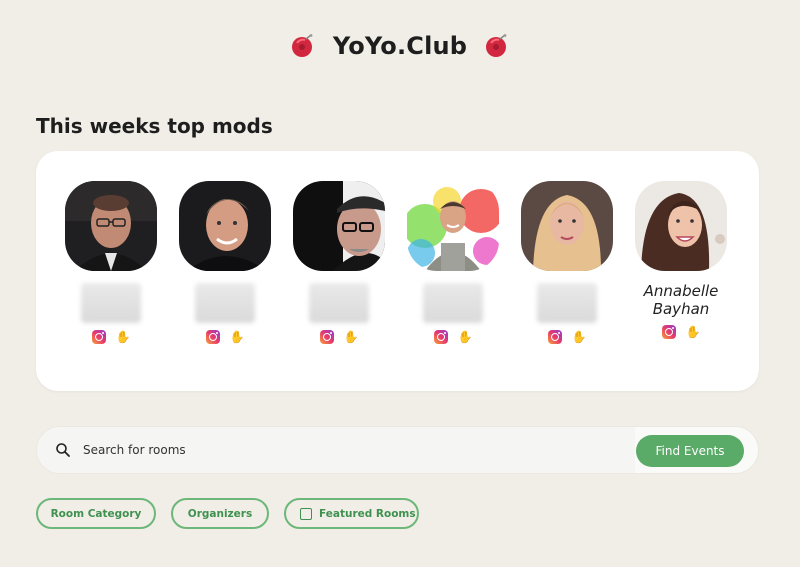 The width and height of the screenshot is (800, 567). What do you see at coordinates (367, 513) in the screenshot?
I see `featured-rooms-label: Featured Rooms` at bounding box center [367, 513].